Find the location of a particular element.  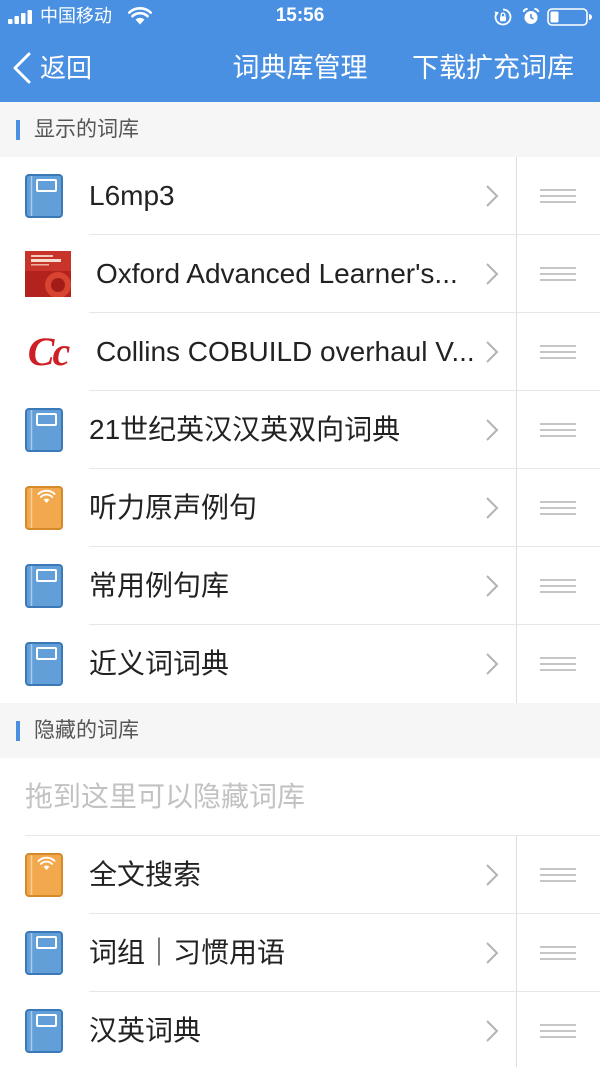

drop-zone-hint: 拖到这里可以隐藏词库 is located at coordinates (165, 796).